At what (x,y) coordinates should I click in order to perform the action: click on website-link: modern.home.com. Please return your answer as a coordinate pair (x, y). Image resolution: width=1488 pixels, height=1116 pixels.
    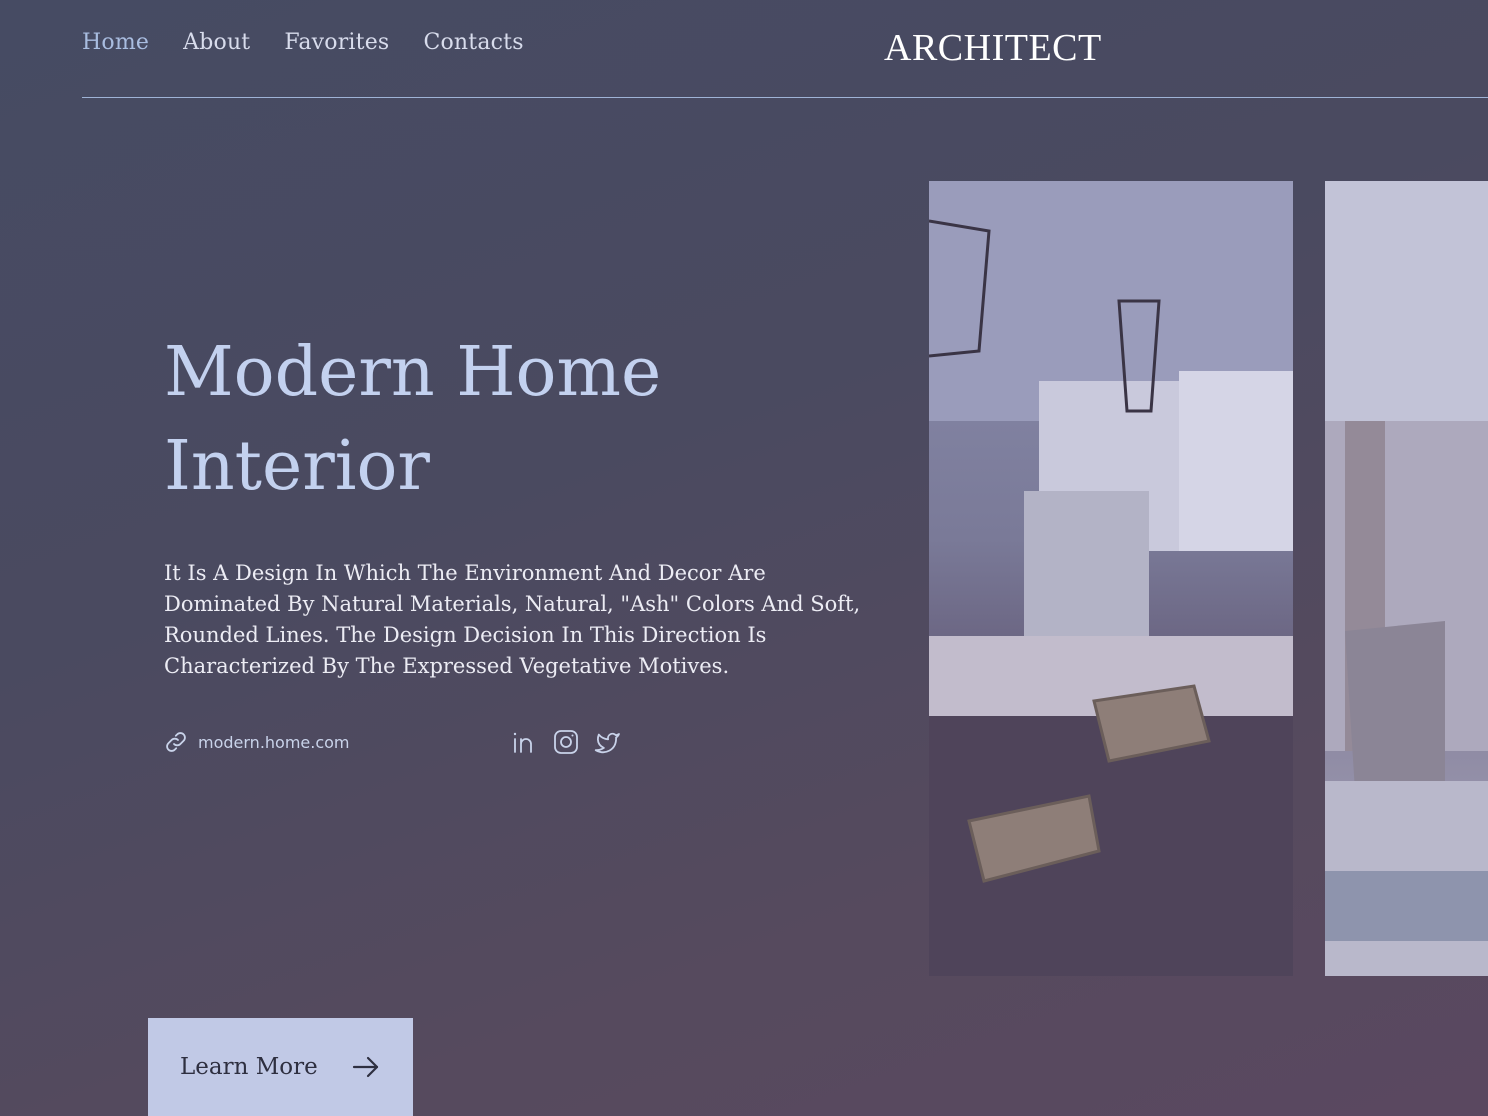
    Looking at the image, I should click on (257, 742).